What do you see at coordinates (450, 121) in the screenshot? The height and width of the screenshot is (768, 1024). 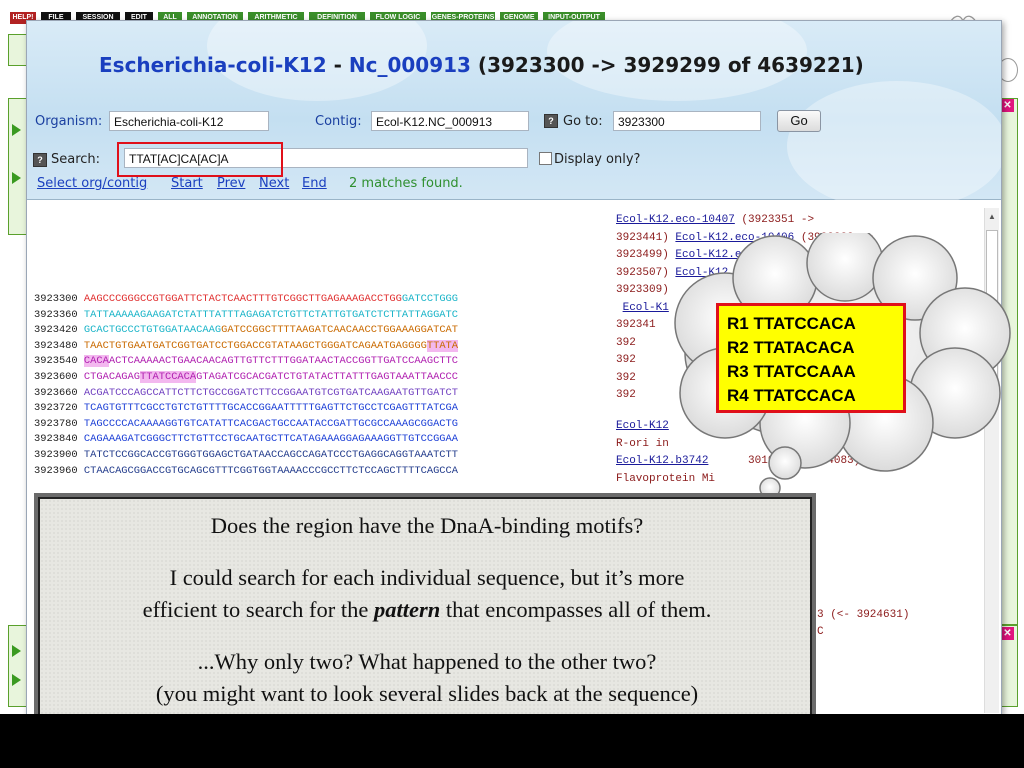 I see `contig-field: Ecol-K12.NC_000913` at bounding box center [450, 121].